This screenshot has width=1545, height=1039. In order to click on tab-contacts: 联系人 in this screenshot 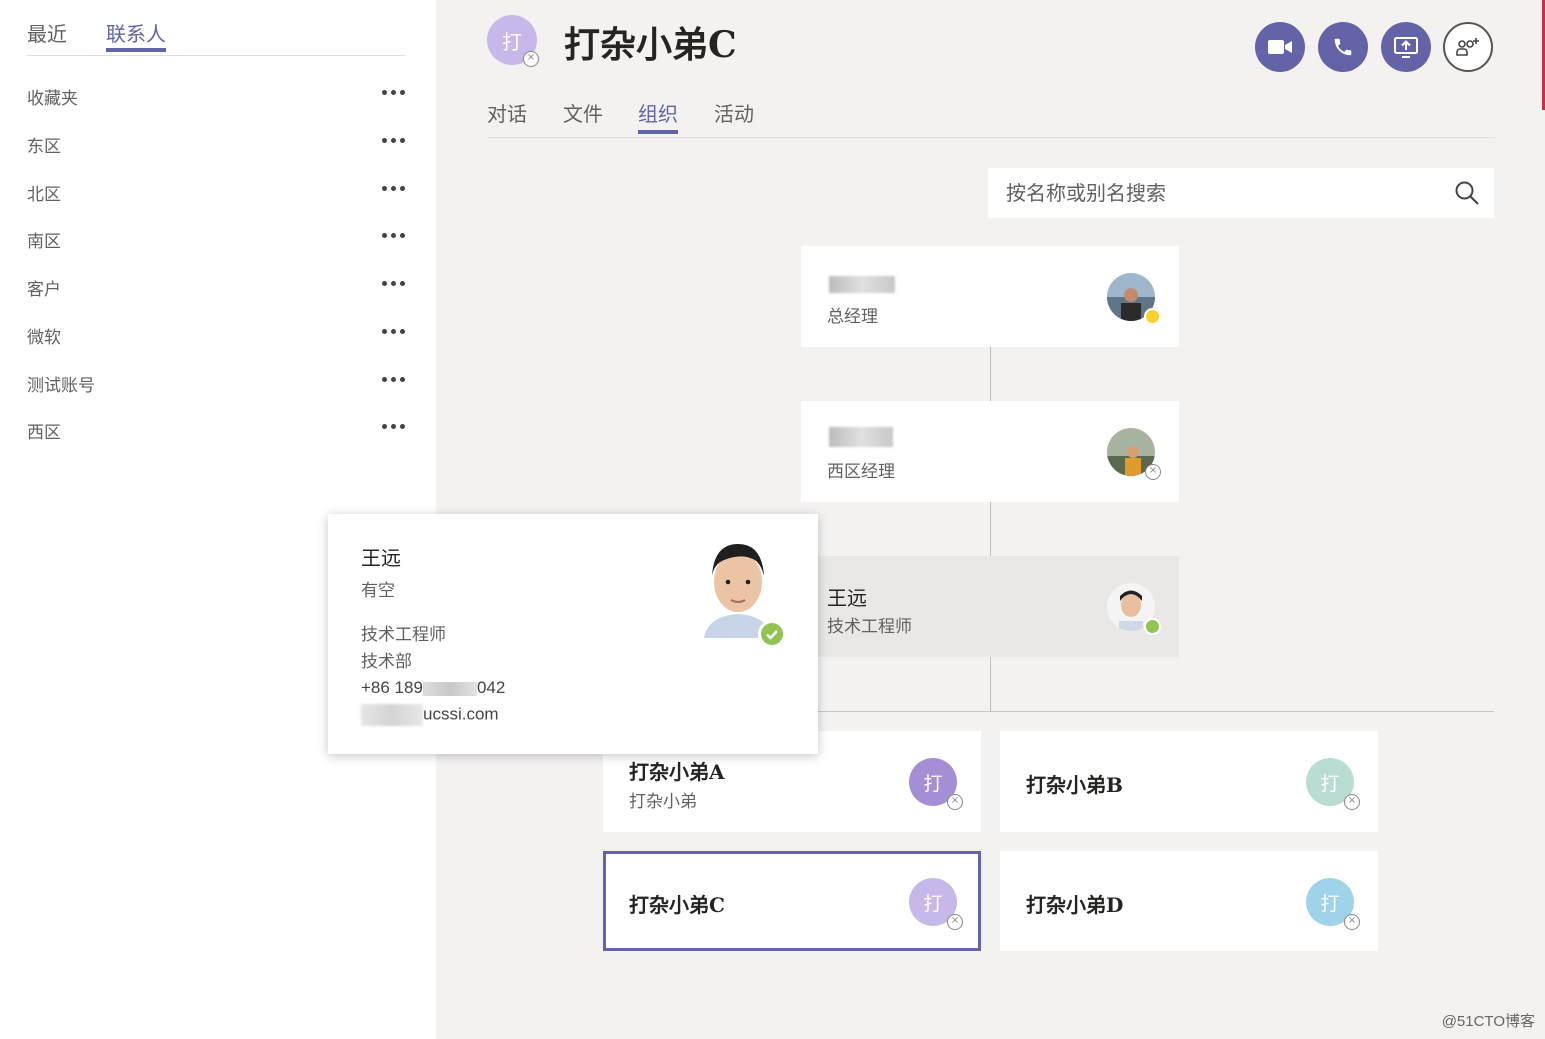, I will do `click(136, 35)`.